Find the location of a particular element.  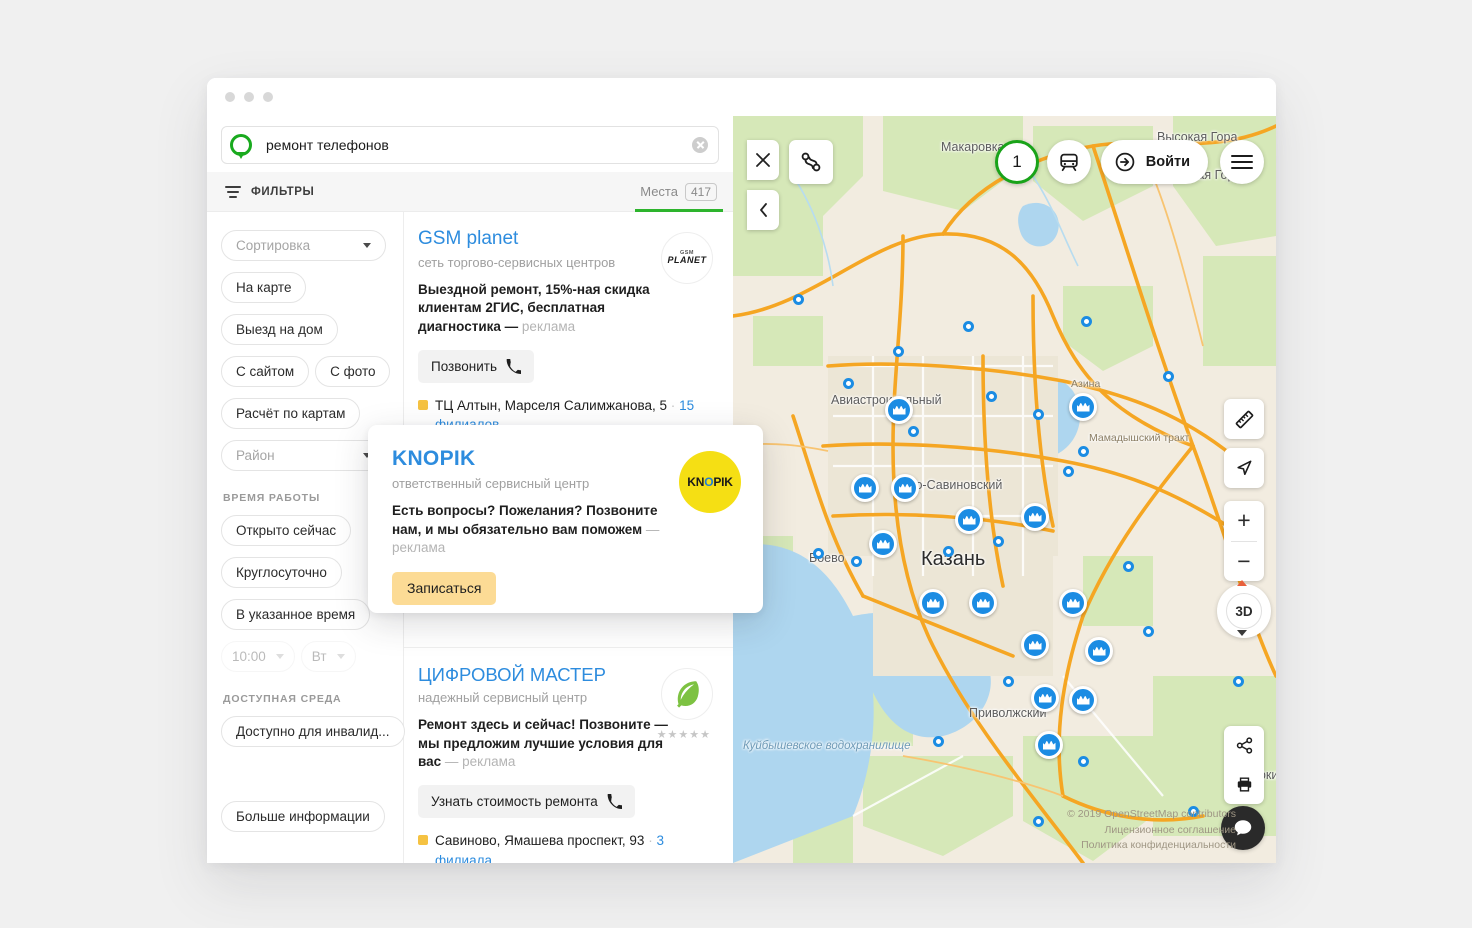

measure-button is located at coordinates (1244, 419).